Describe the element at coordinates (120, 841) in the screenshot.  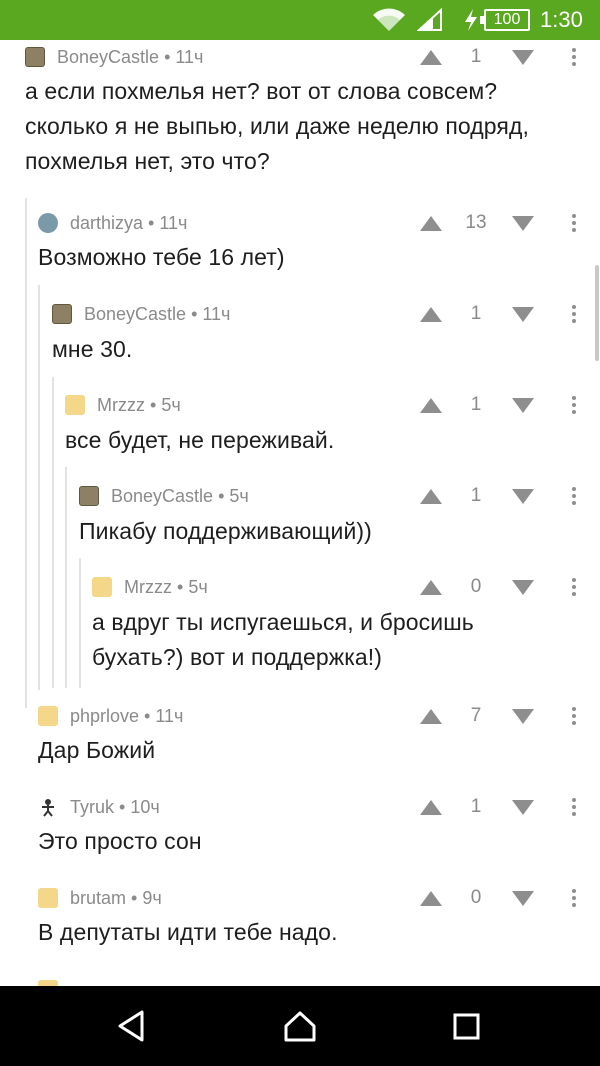
I see `comment-text: Это просто сон` at that location.